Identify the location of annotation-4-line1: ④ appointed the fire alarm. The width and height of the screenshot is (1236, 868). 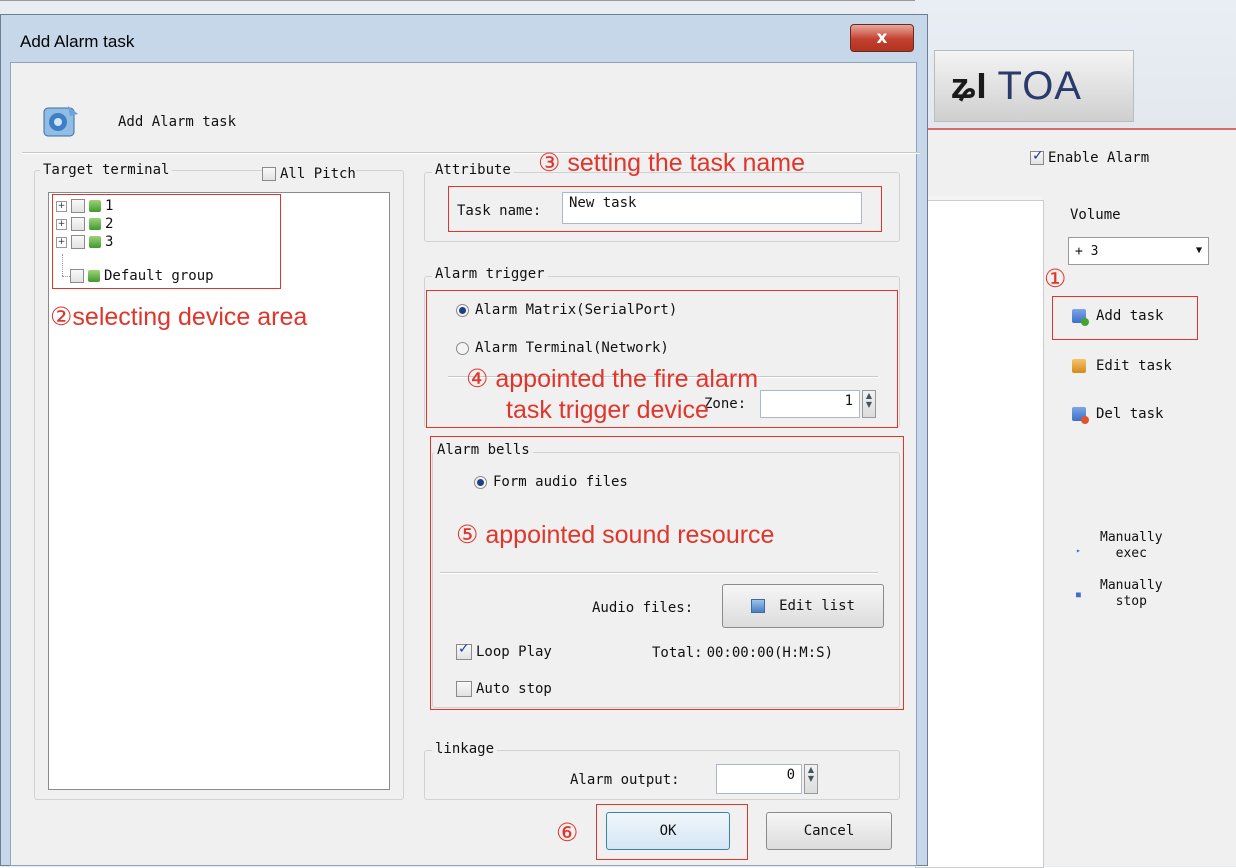
(612, 379).